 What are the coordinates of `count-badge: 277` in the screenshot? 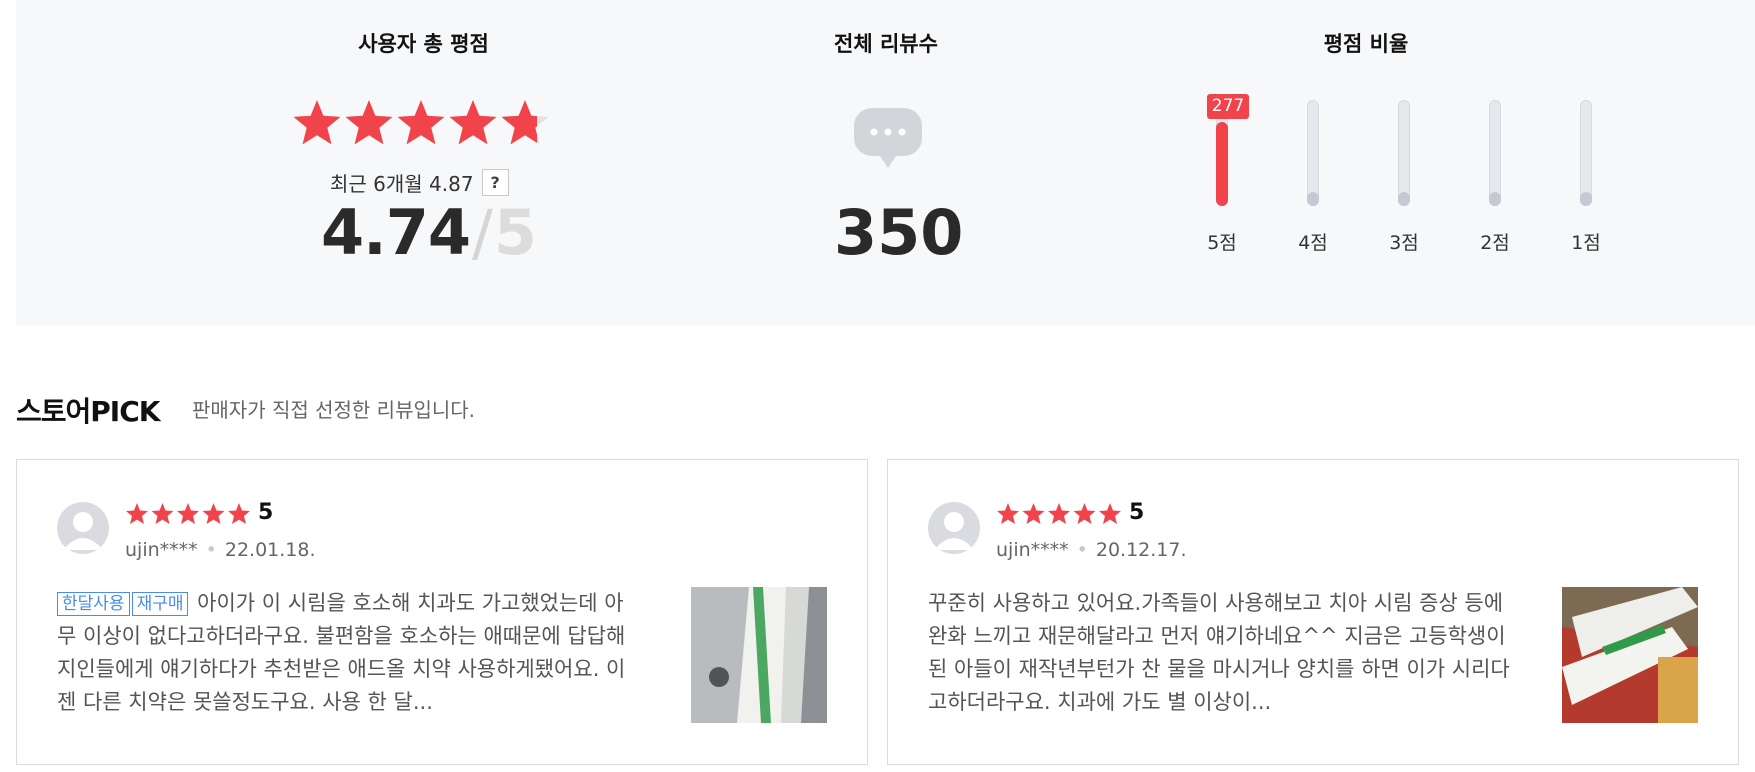 It's located at (1228, 106).